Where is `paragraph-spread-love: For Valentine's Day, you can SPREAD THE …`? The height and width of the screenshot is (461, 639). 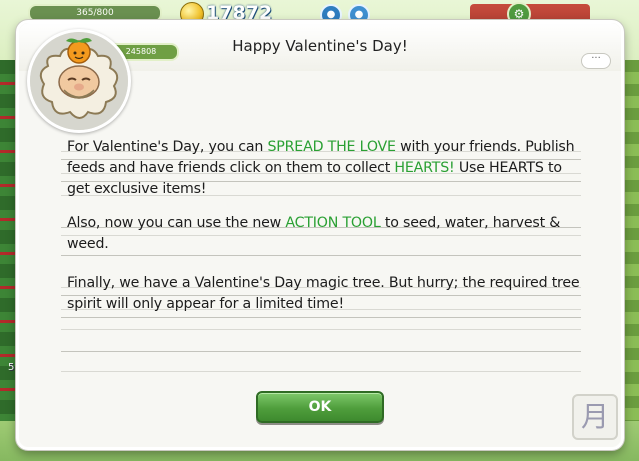 paragraph-spread-love: For Valentine's Day, you can SPREAD THE … is located at coordinates (327, 168).